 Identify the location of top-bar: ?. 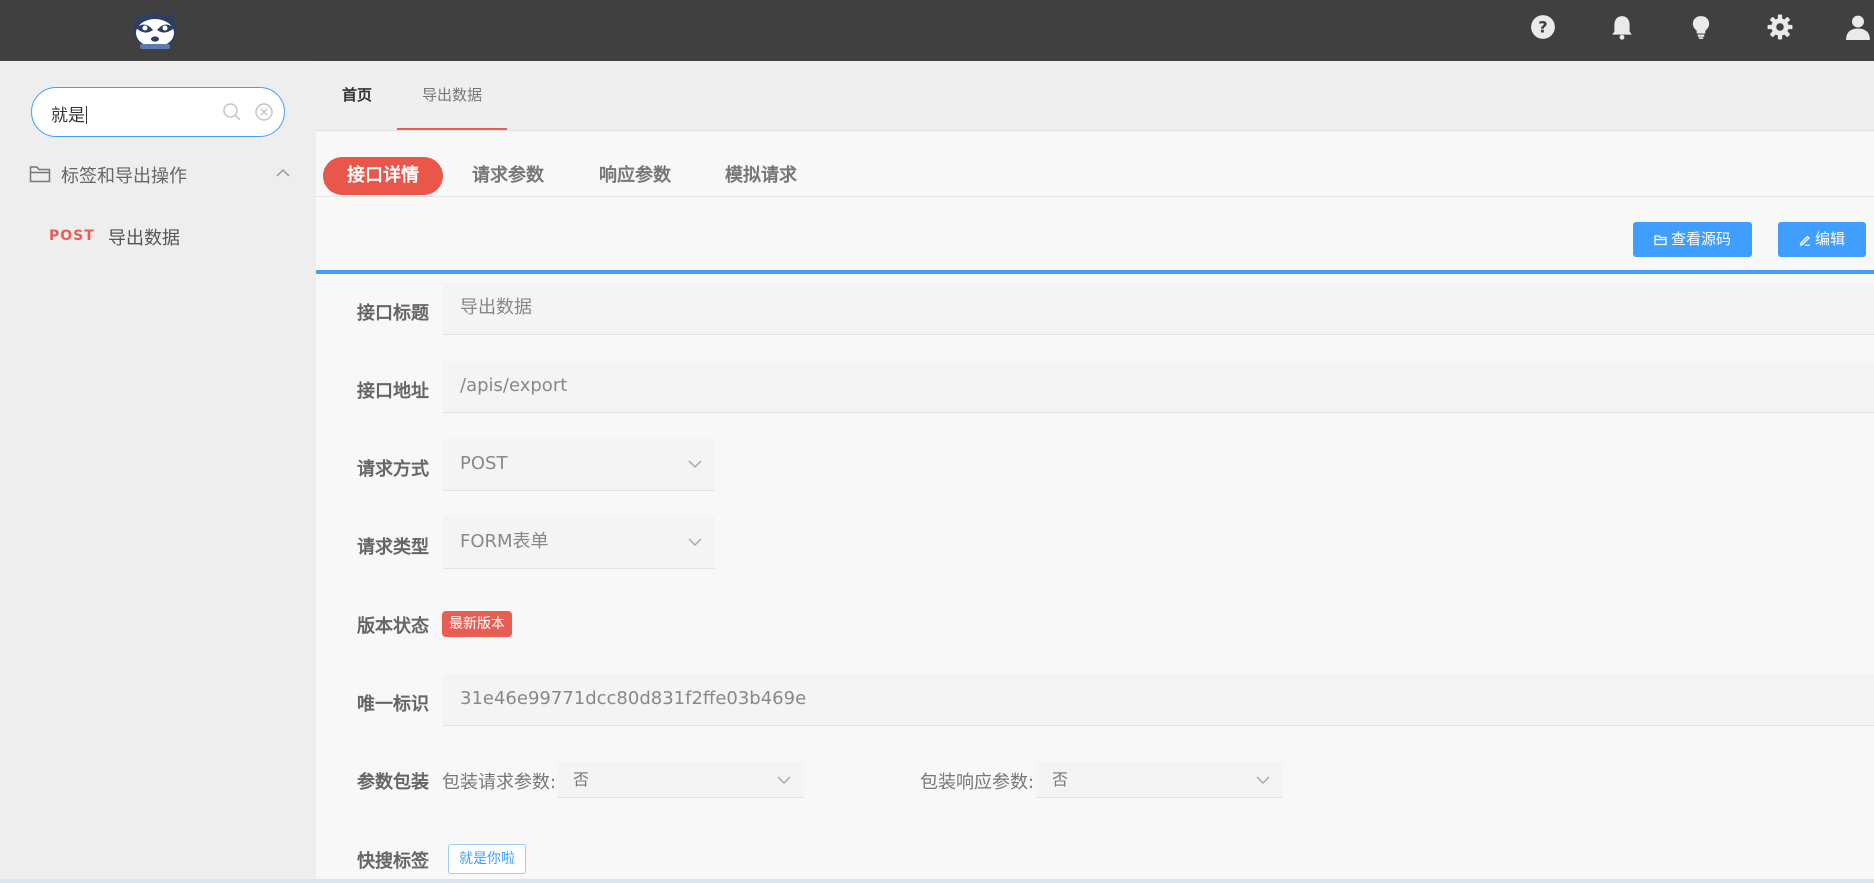
(937, 30).